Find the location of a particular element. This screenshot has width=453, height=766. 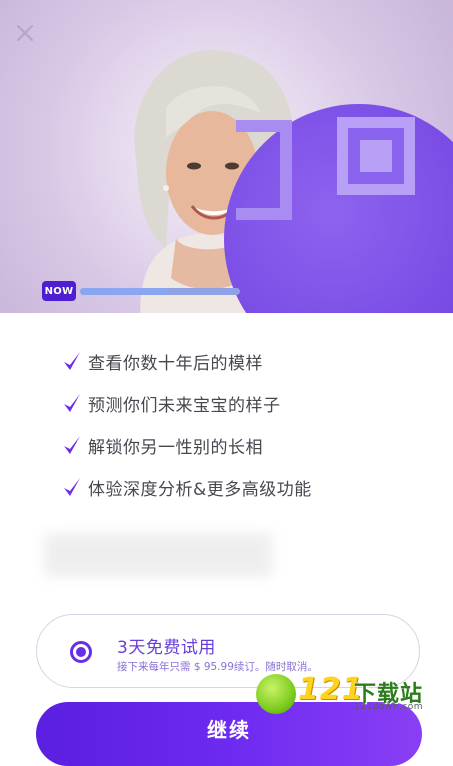

feature-label: 预测你们未来宝宝的样子 is located at coordinates (184, 405).